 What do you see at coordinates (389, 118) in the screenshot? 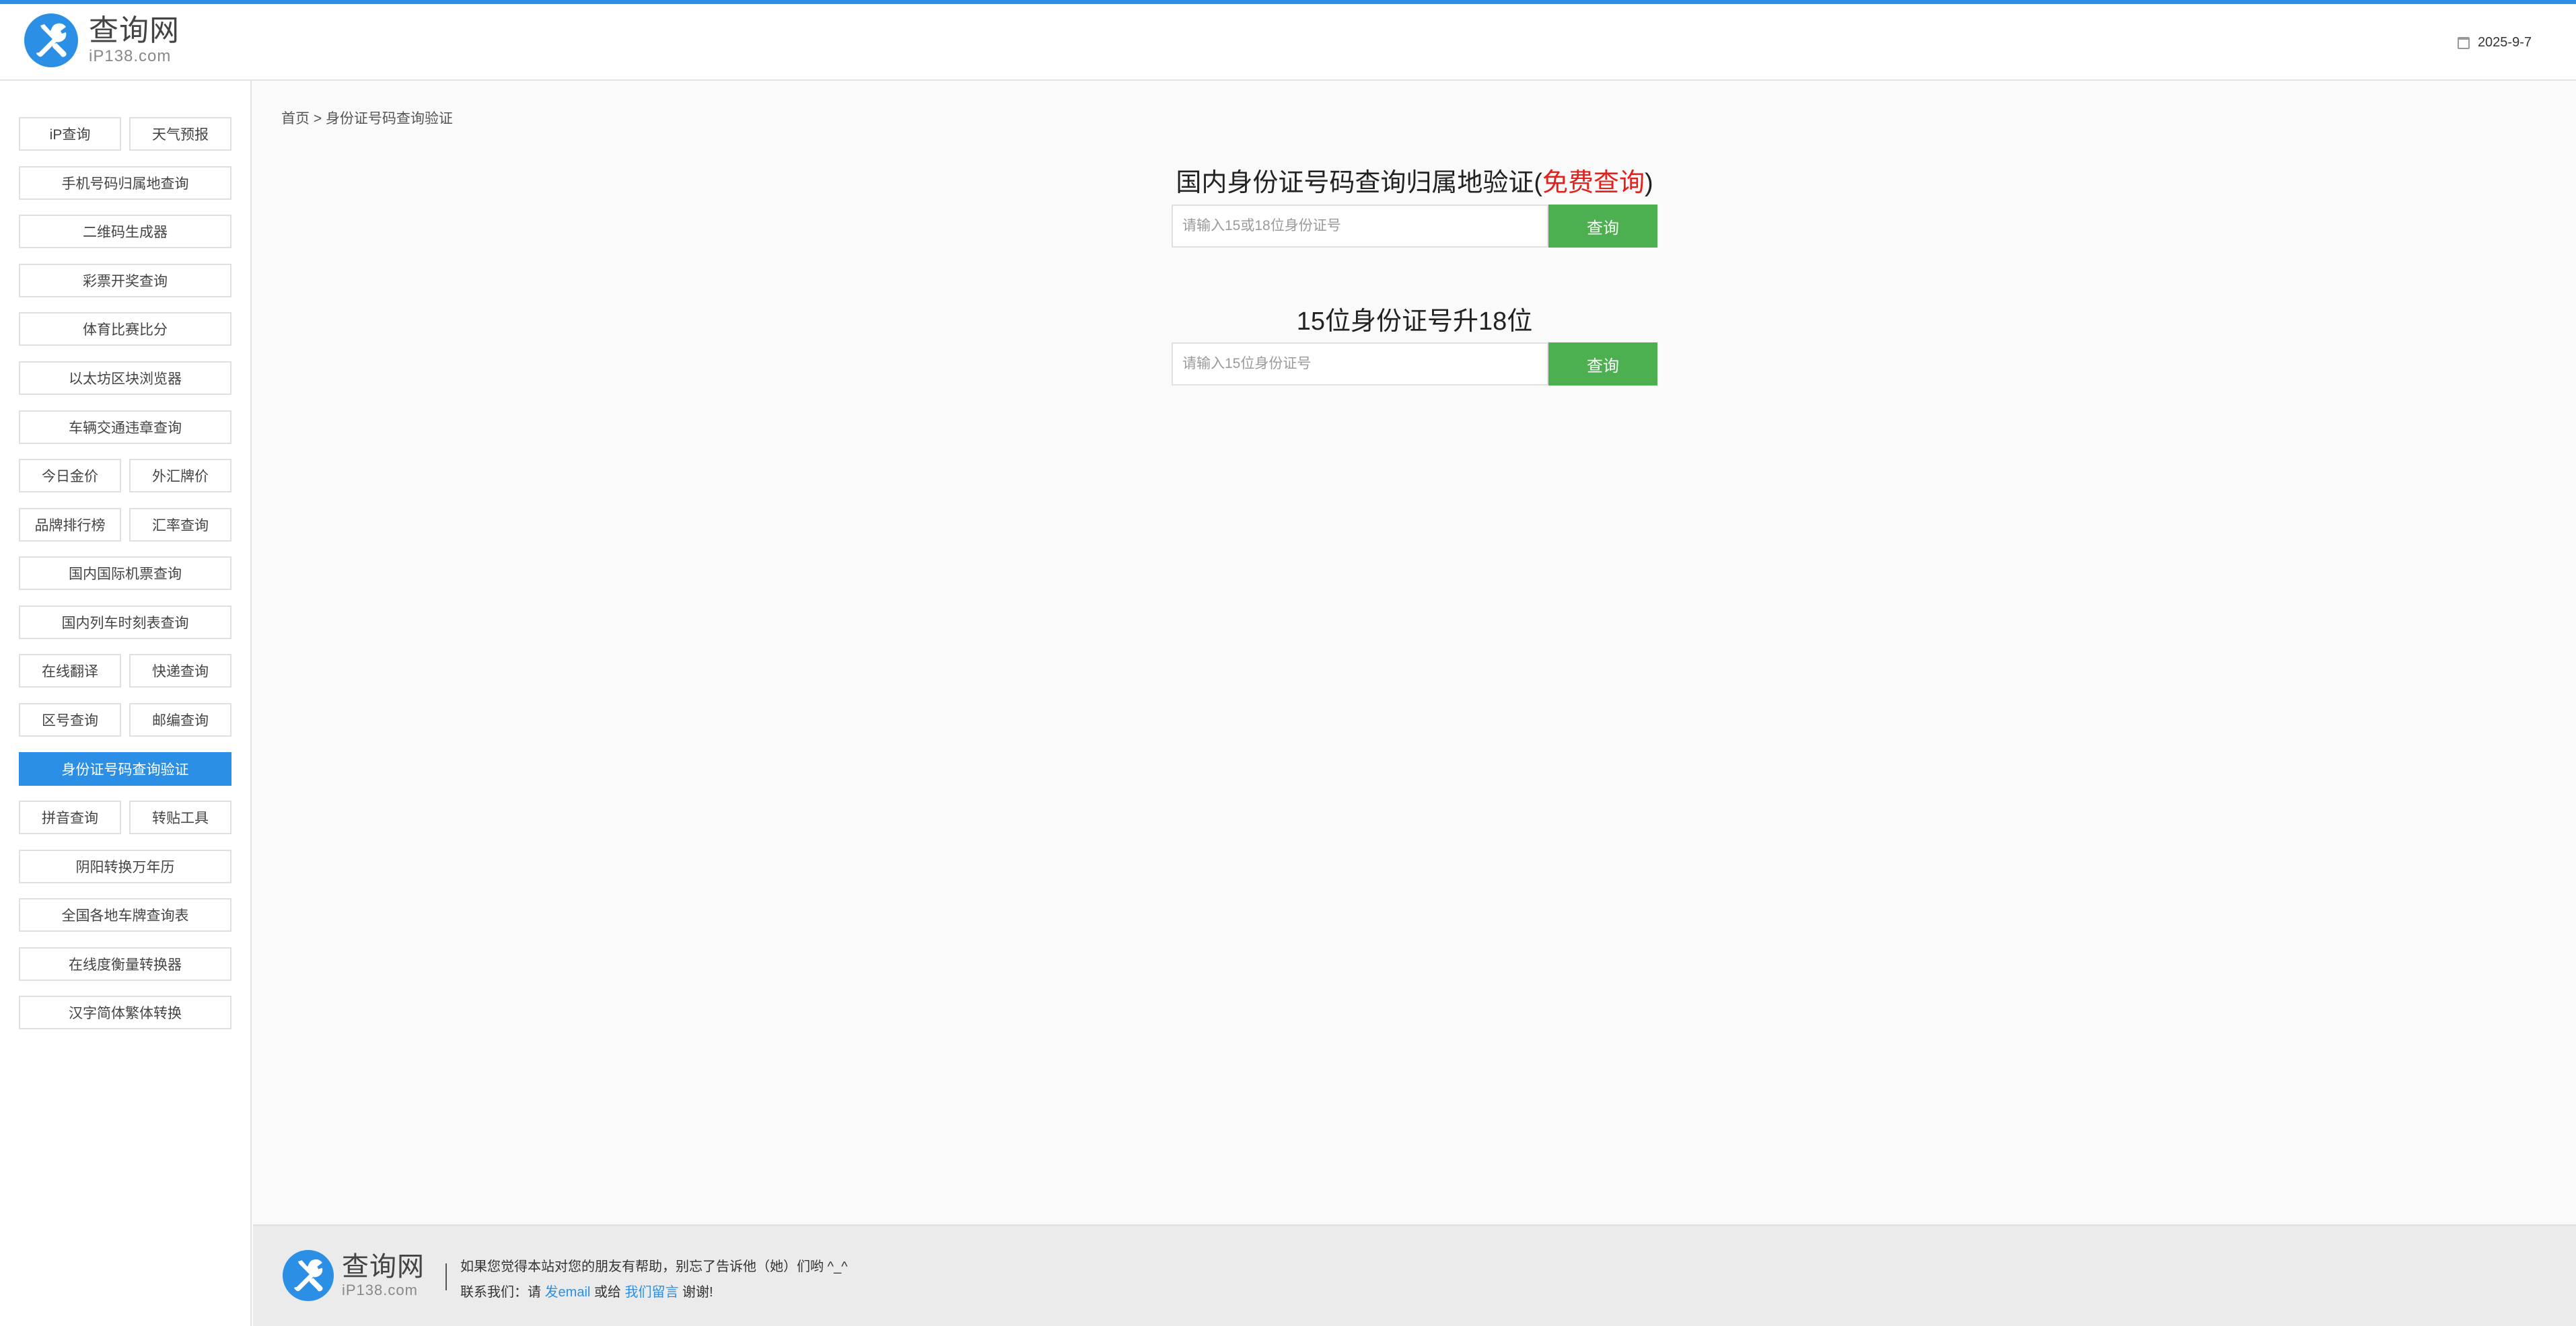
I see `breadcrumb-current: 身份证号码查询验证` at bounding box center [389, 118].